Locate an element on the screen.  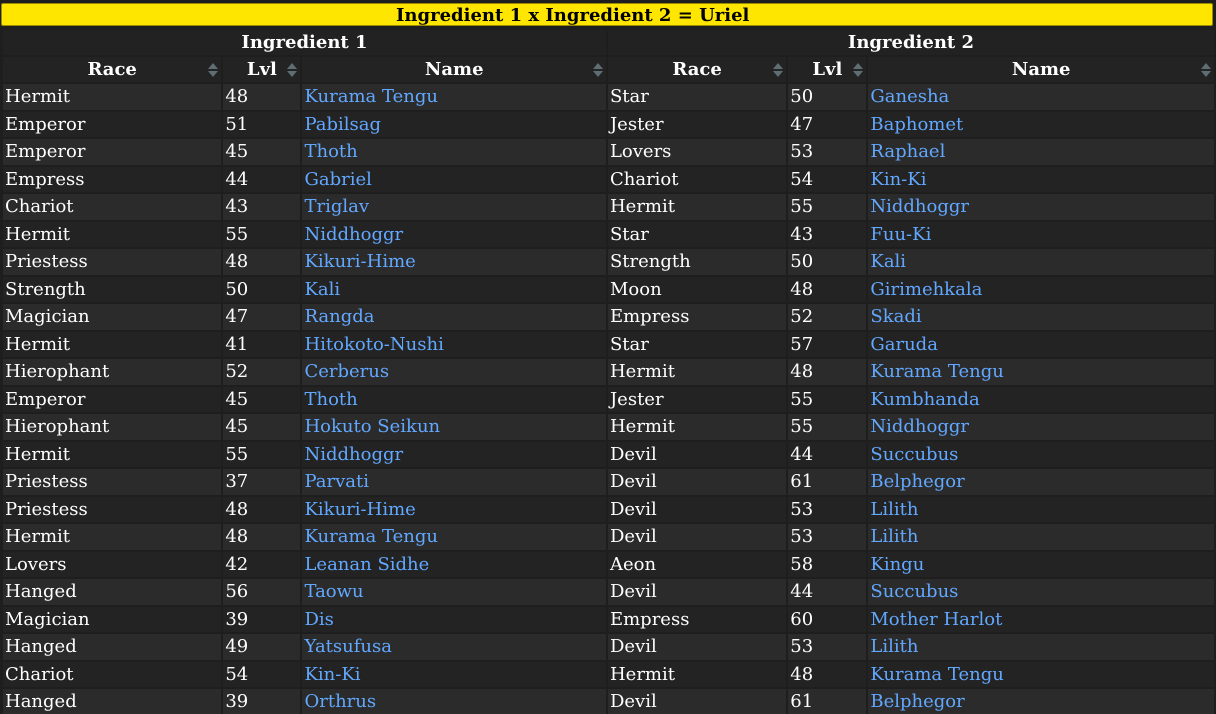
table-row: Hierophant 52 Cerberus Hermit 48 Kurama Tengu is located at coordinates (608, 372).